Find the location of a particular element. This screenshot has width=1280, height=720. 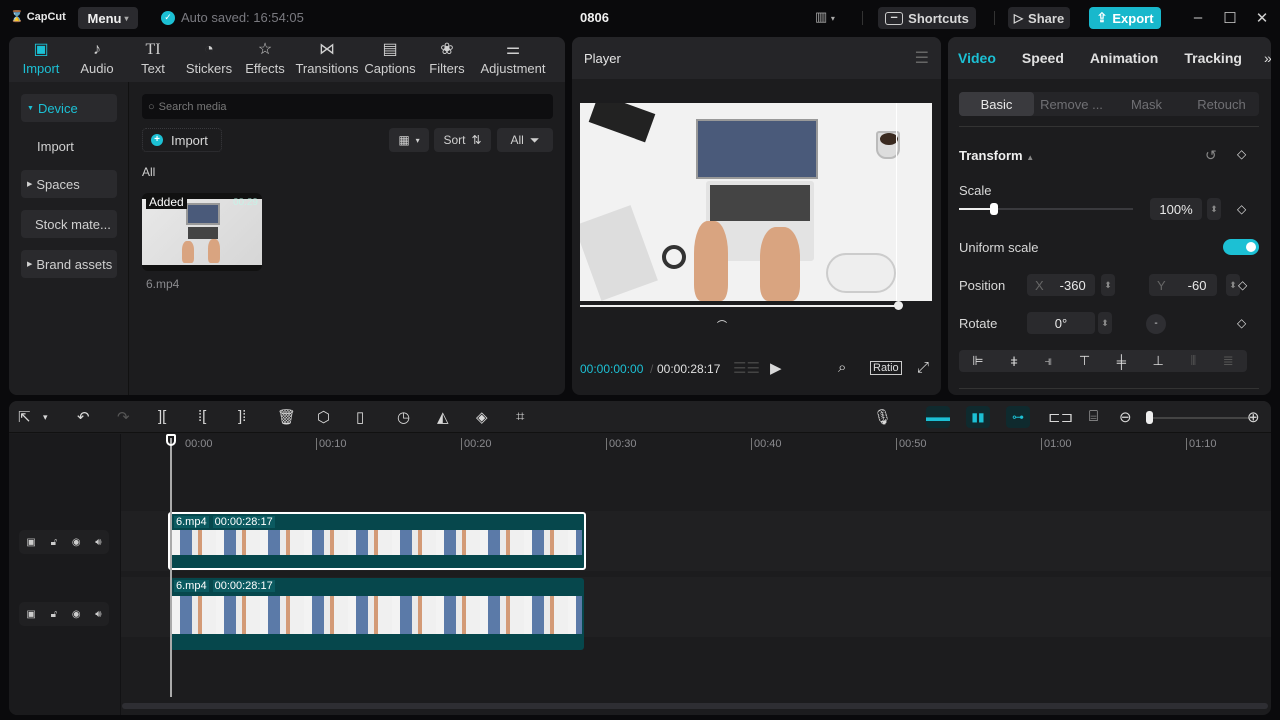

scale-stepper: ⬍ is located at coordinates (1214, 209).